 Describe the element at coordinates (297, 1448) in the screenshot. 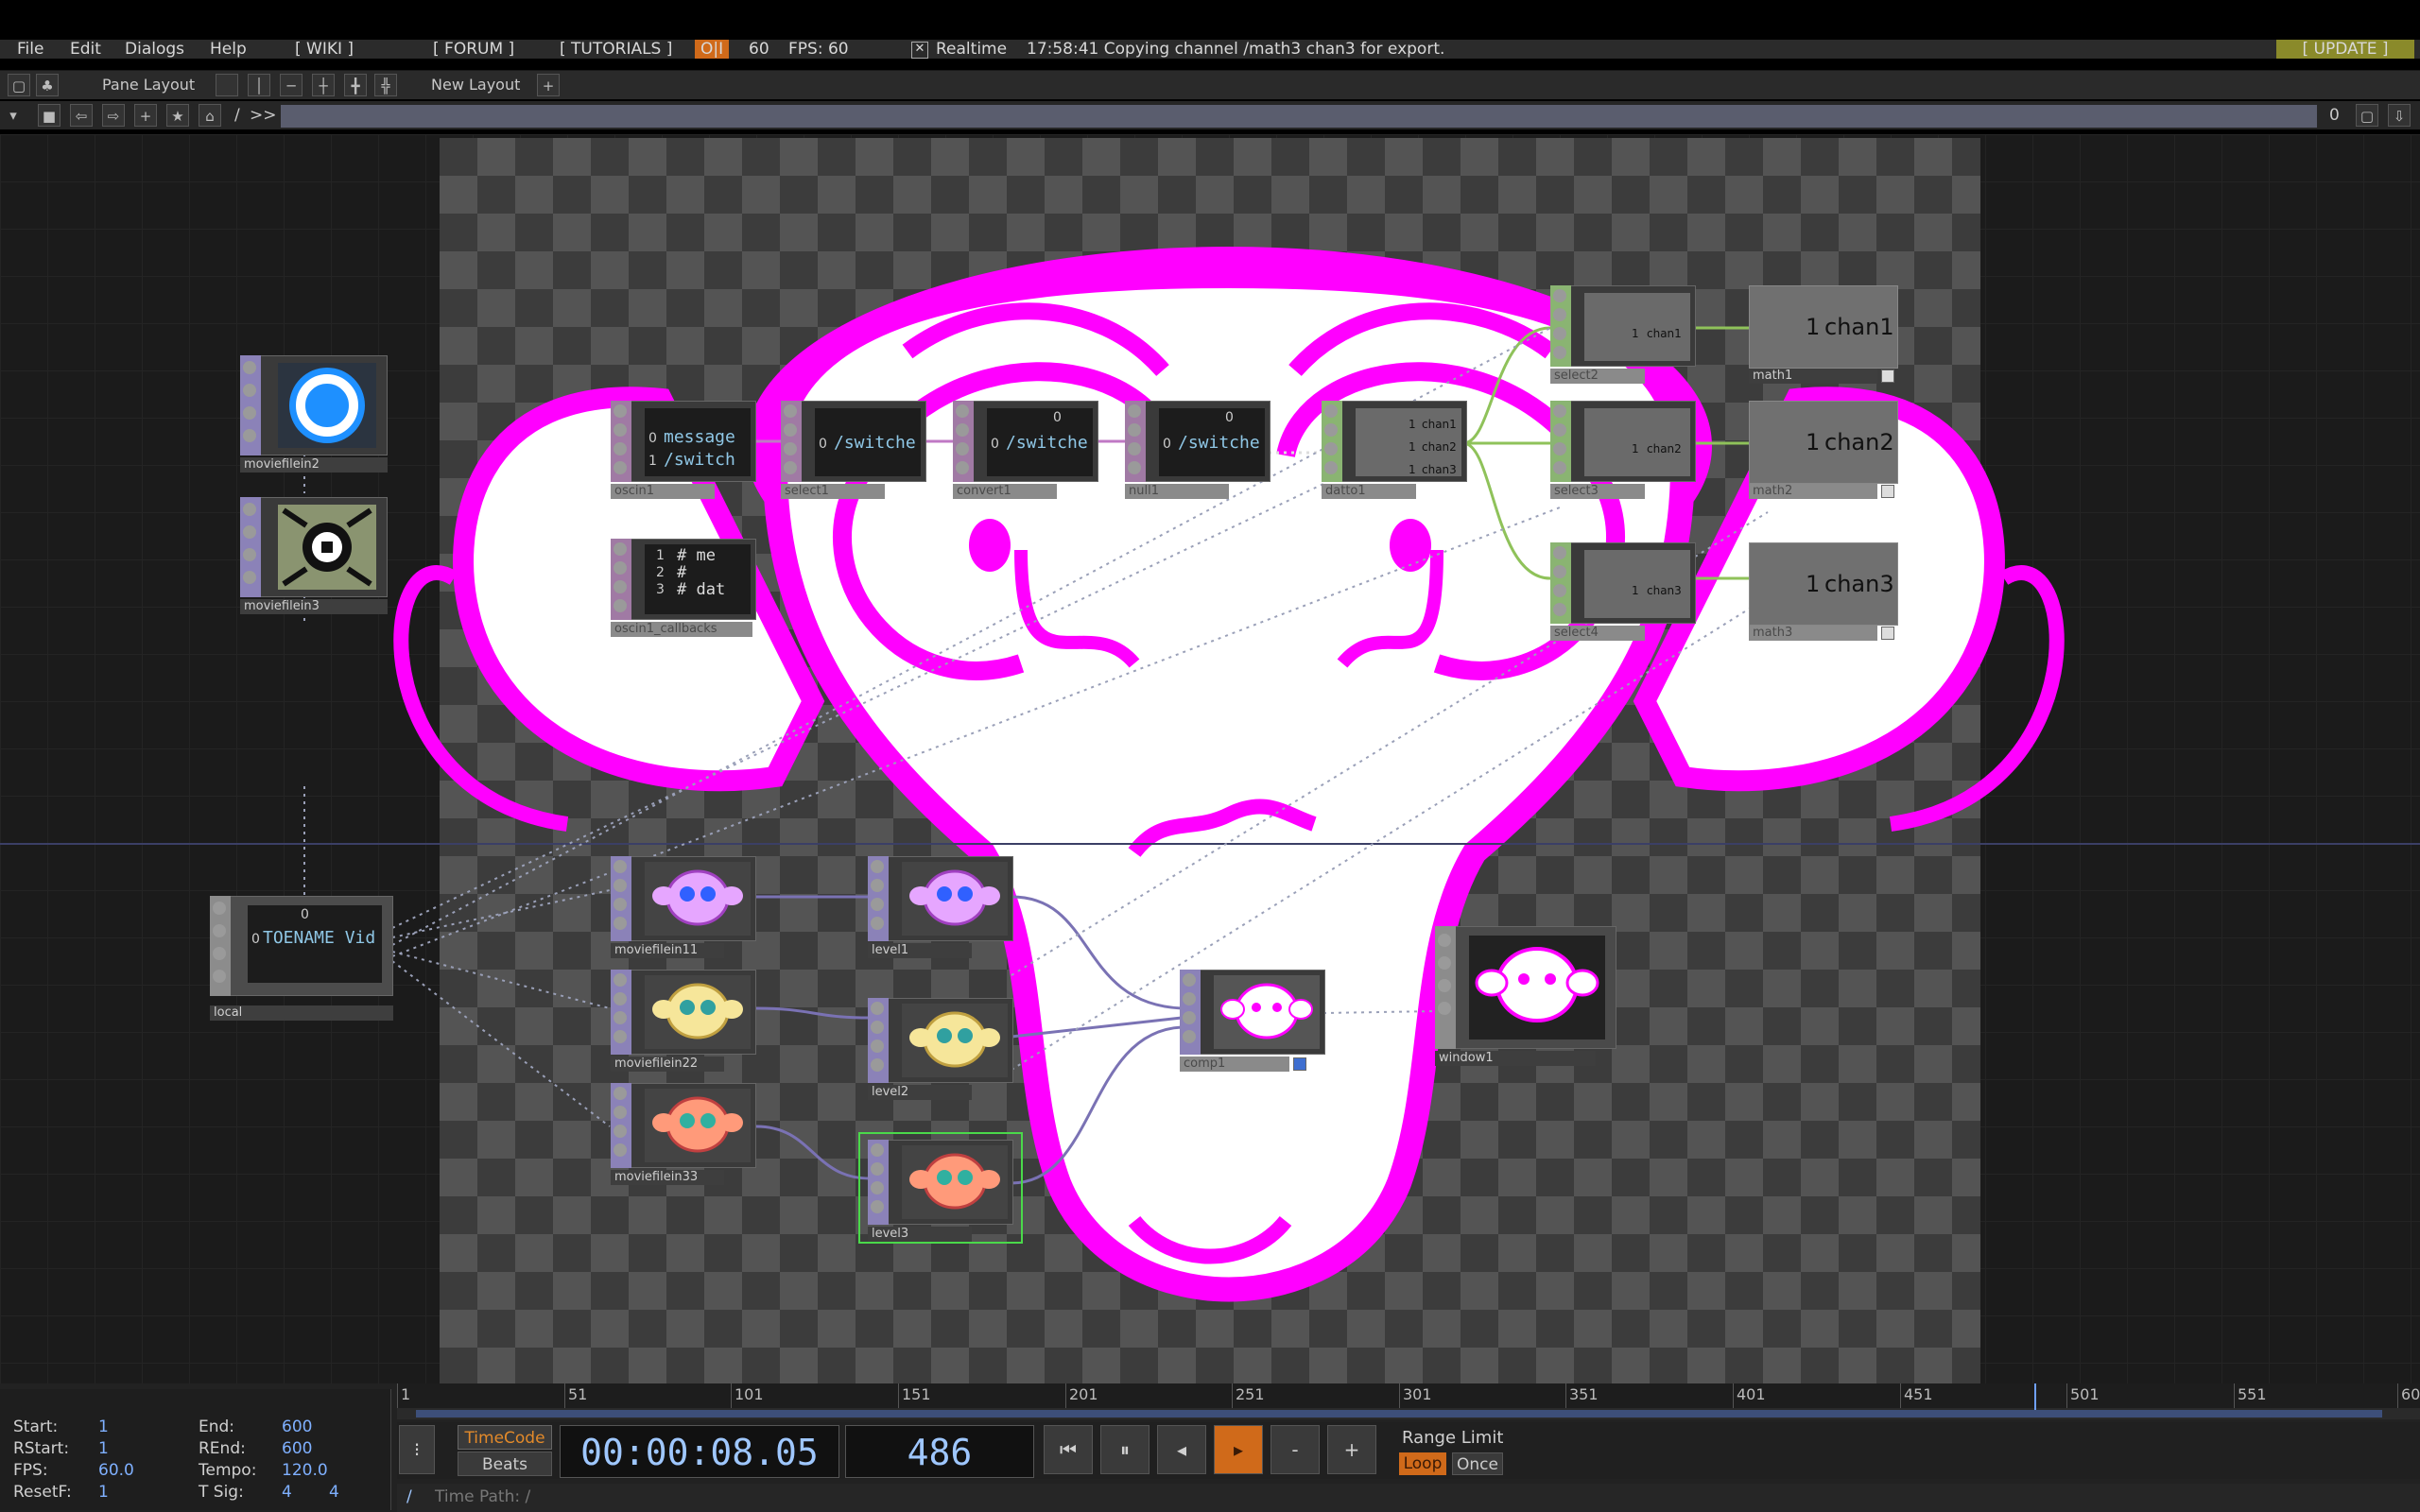

I see `rend-value: 600` at that location.